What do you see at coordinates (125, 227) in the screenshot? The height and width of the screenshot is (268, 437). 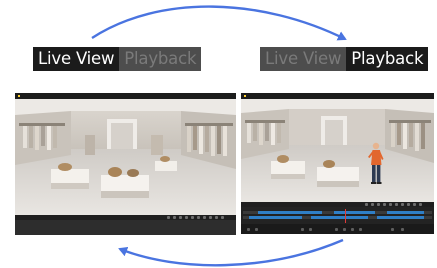 I see `live-lower-panel` at bounding box center [125, 227].